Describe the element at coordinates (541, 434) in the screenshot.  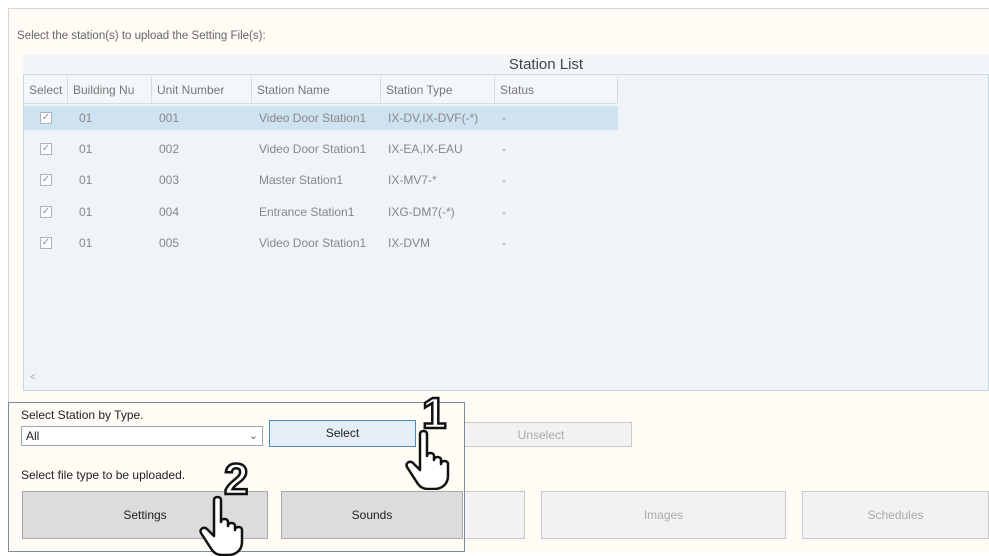
I see `unselect-button: Unselect` at that location.